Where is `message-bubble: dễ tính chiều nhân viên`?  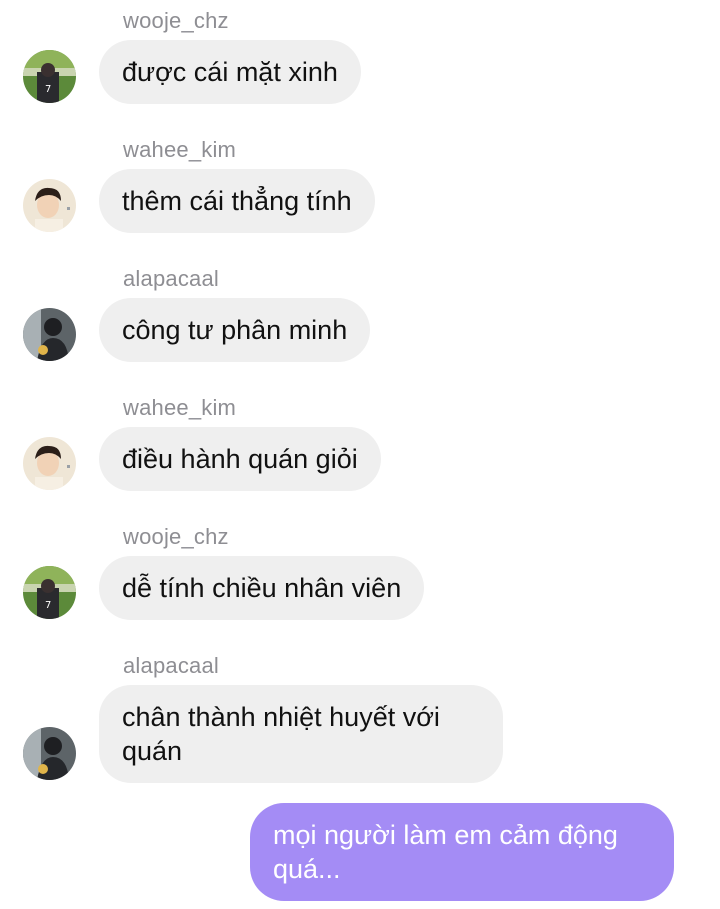
message-bubble: dễ tính chiều nhân viên is located at coordinates (262, 588).